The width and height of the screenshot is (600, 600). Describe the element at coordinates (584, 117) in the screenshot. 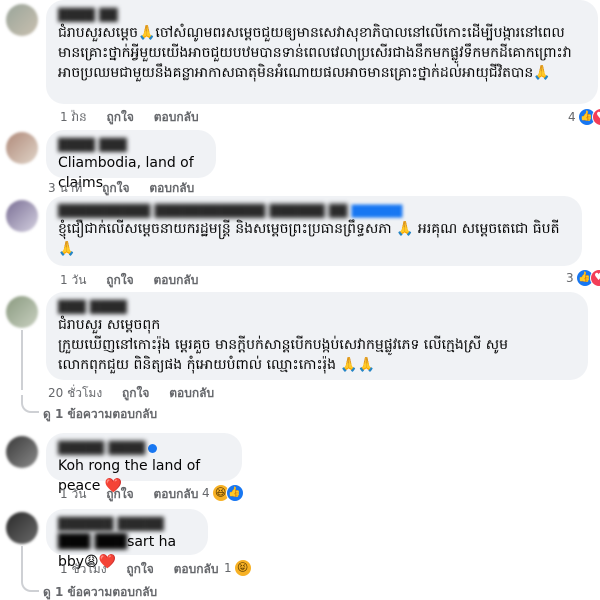

I see `reaction-summary: 4 👍 ♥` at that location.